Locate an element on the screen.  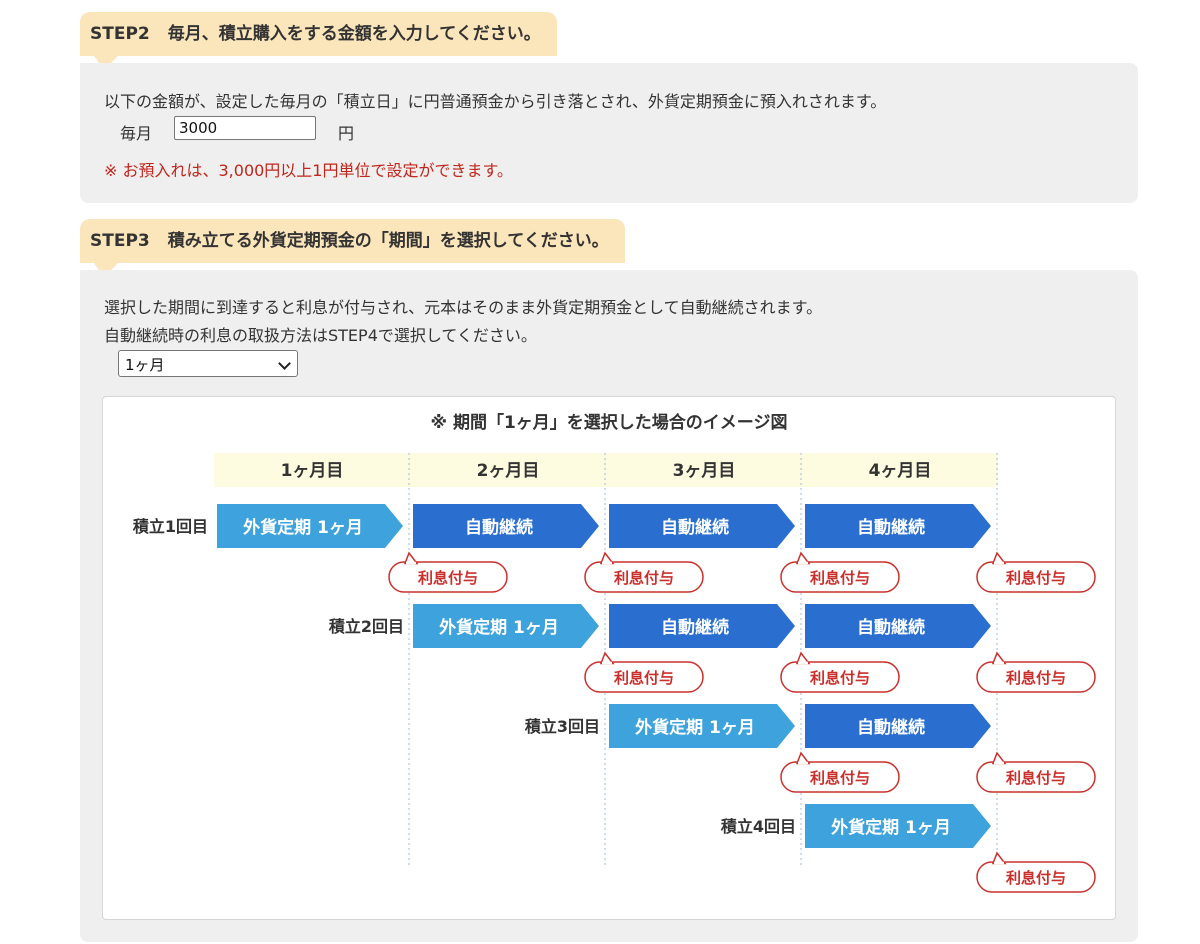
row-label: 積立3回目 is located at coordinates (562, 726).